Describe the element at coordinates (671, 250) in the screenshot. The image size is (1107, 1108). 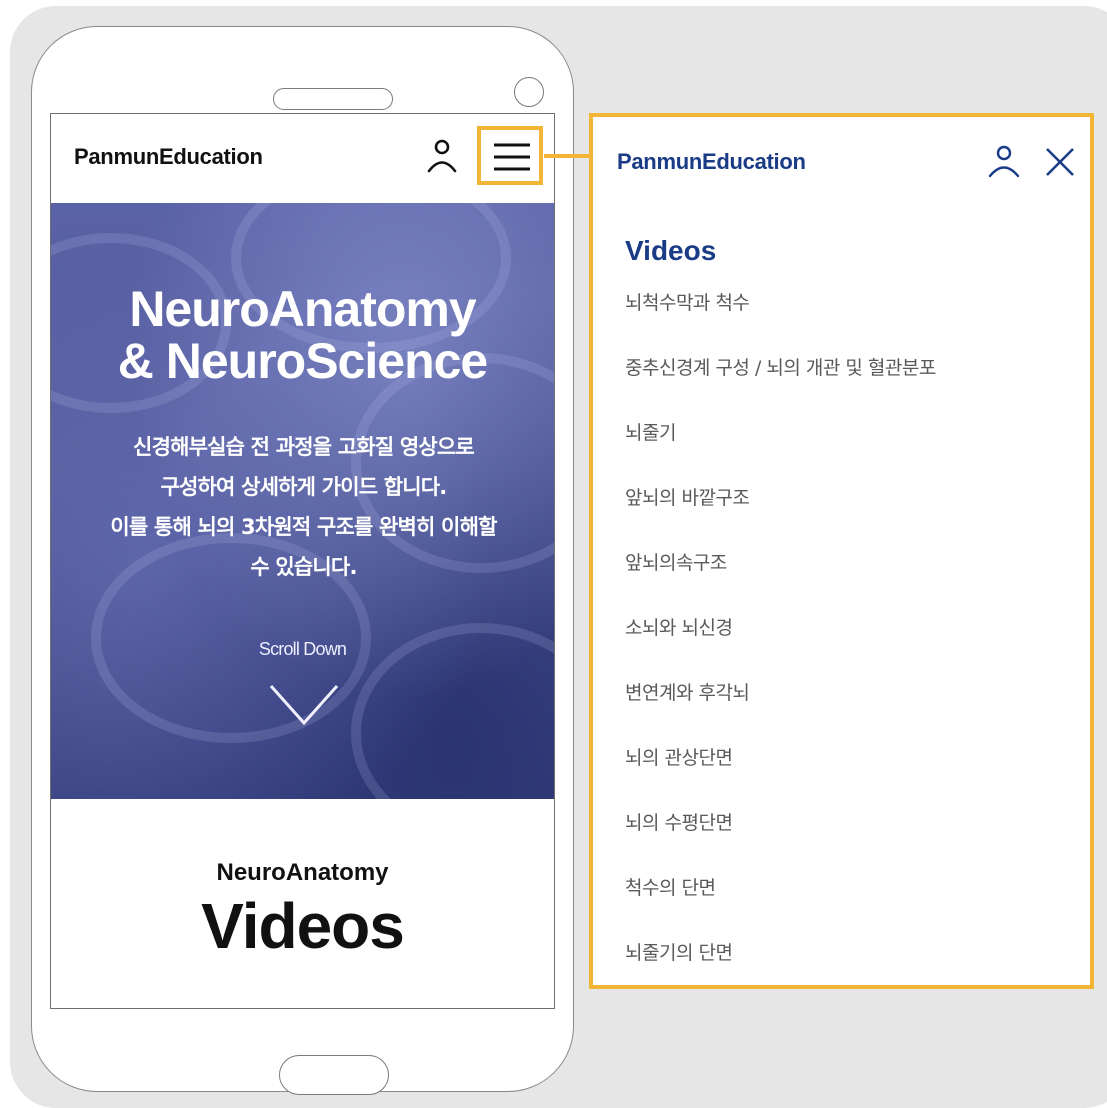
I see `drawer-section-title: Videos` at that location.